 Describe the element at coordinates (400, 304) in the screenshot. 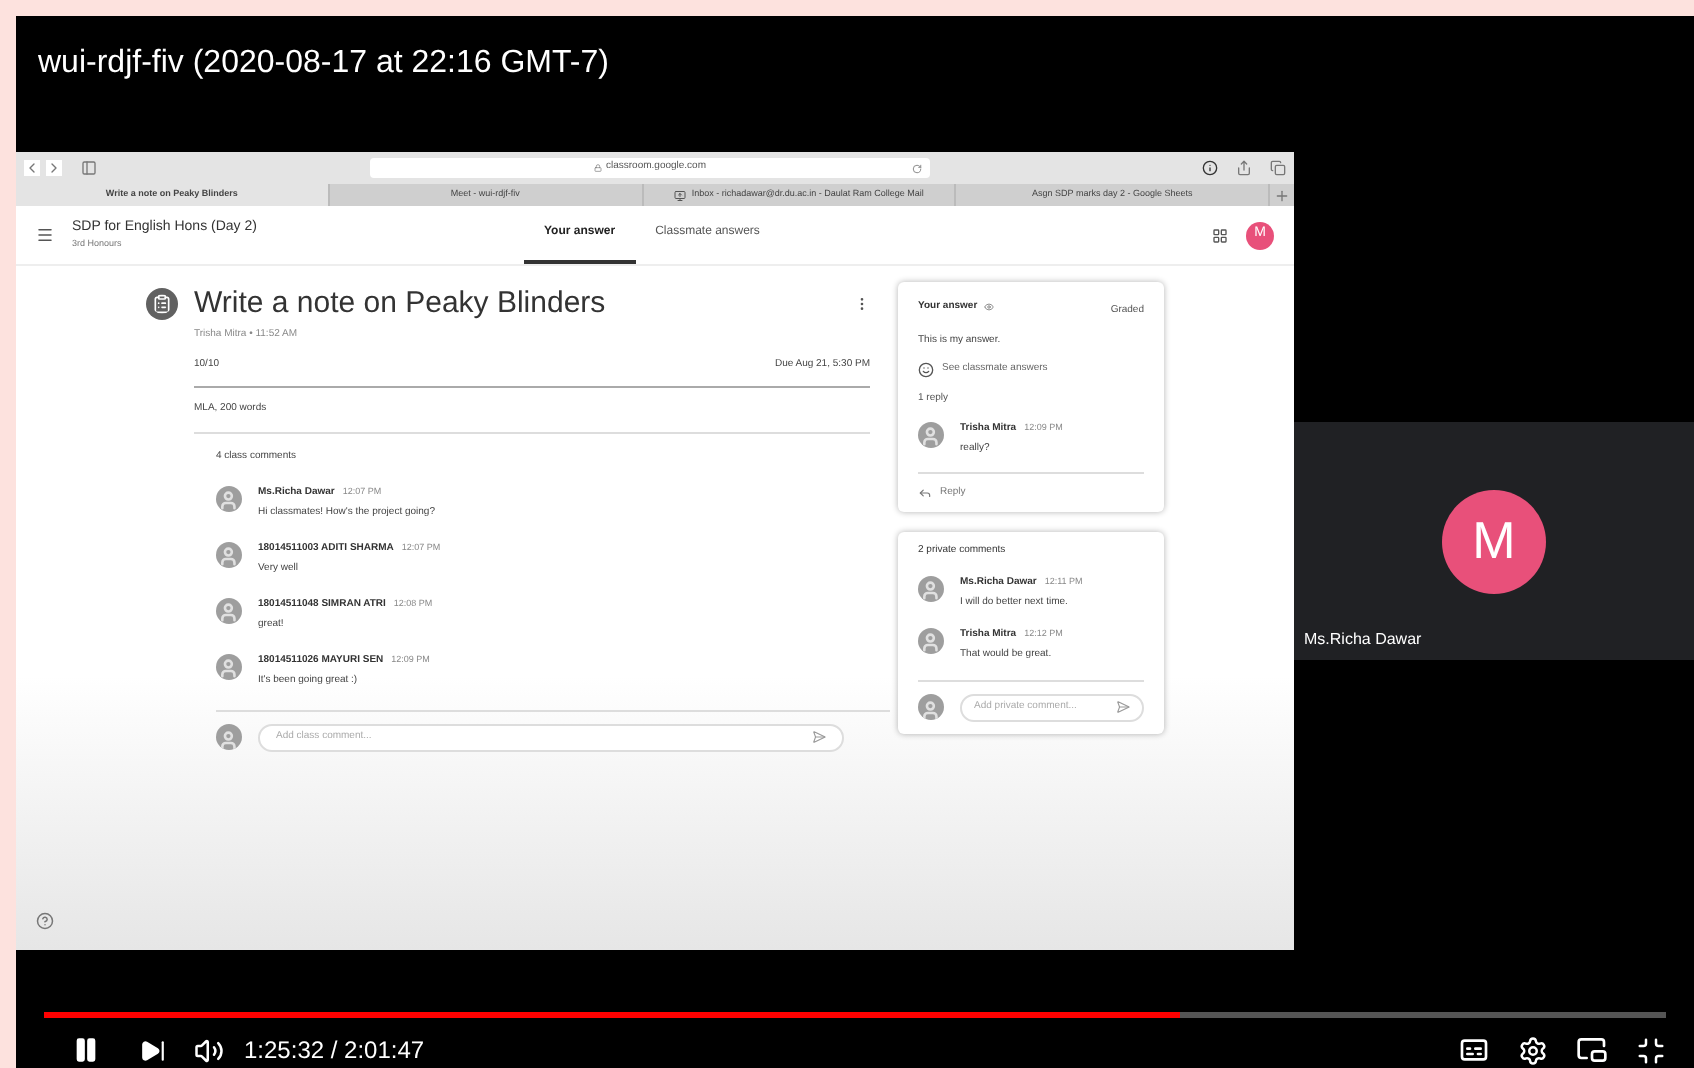

I see `assignment-title: Write a note on Peaky Blinders` at that location.